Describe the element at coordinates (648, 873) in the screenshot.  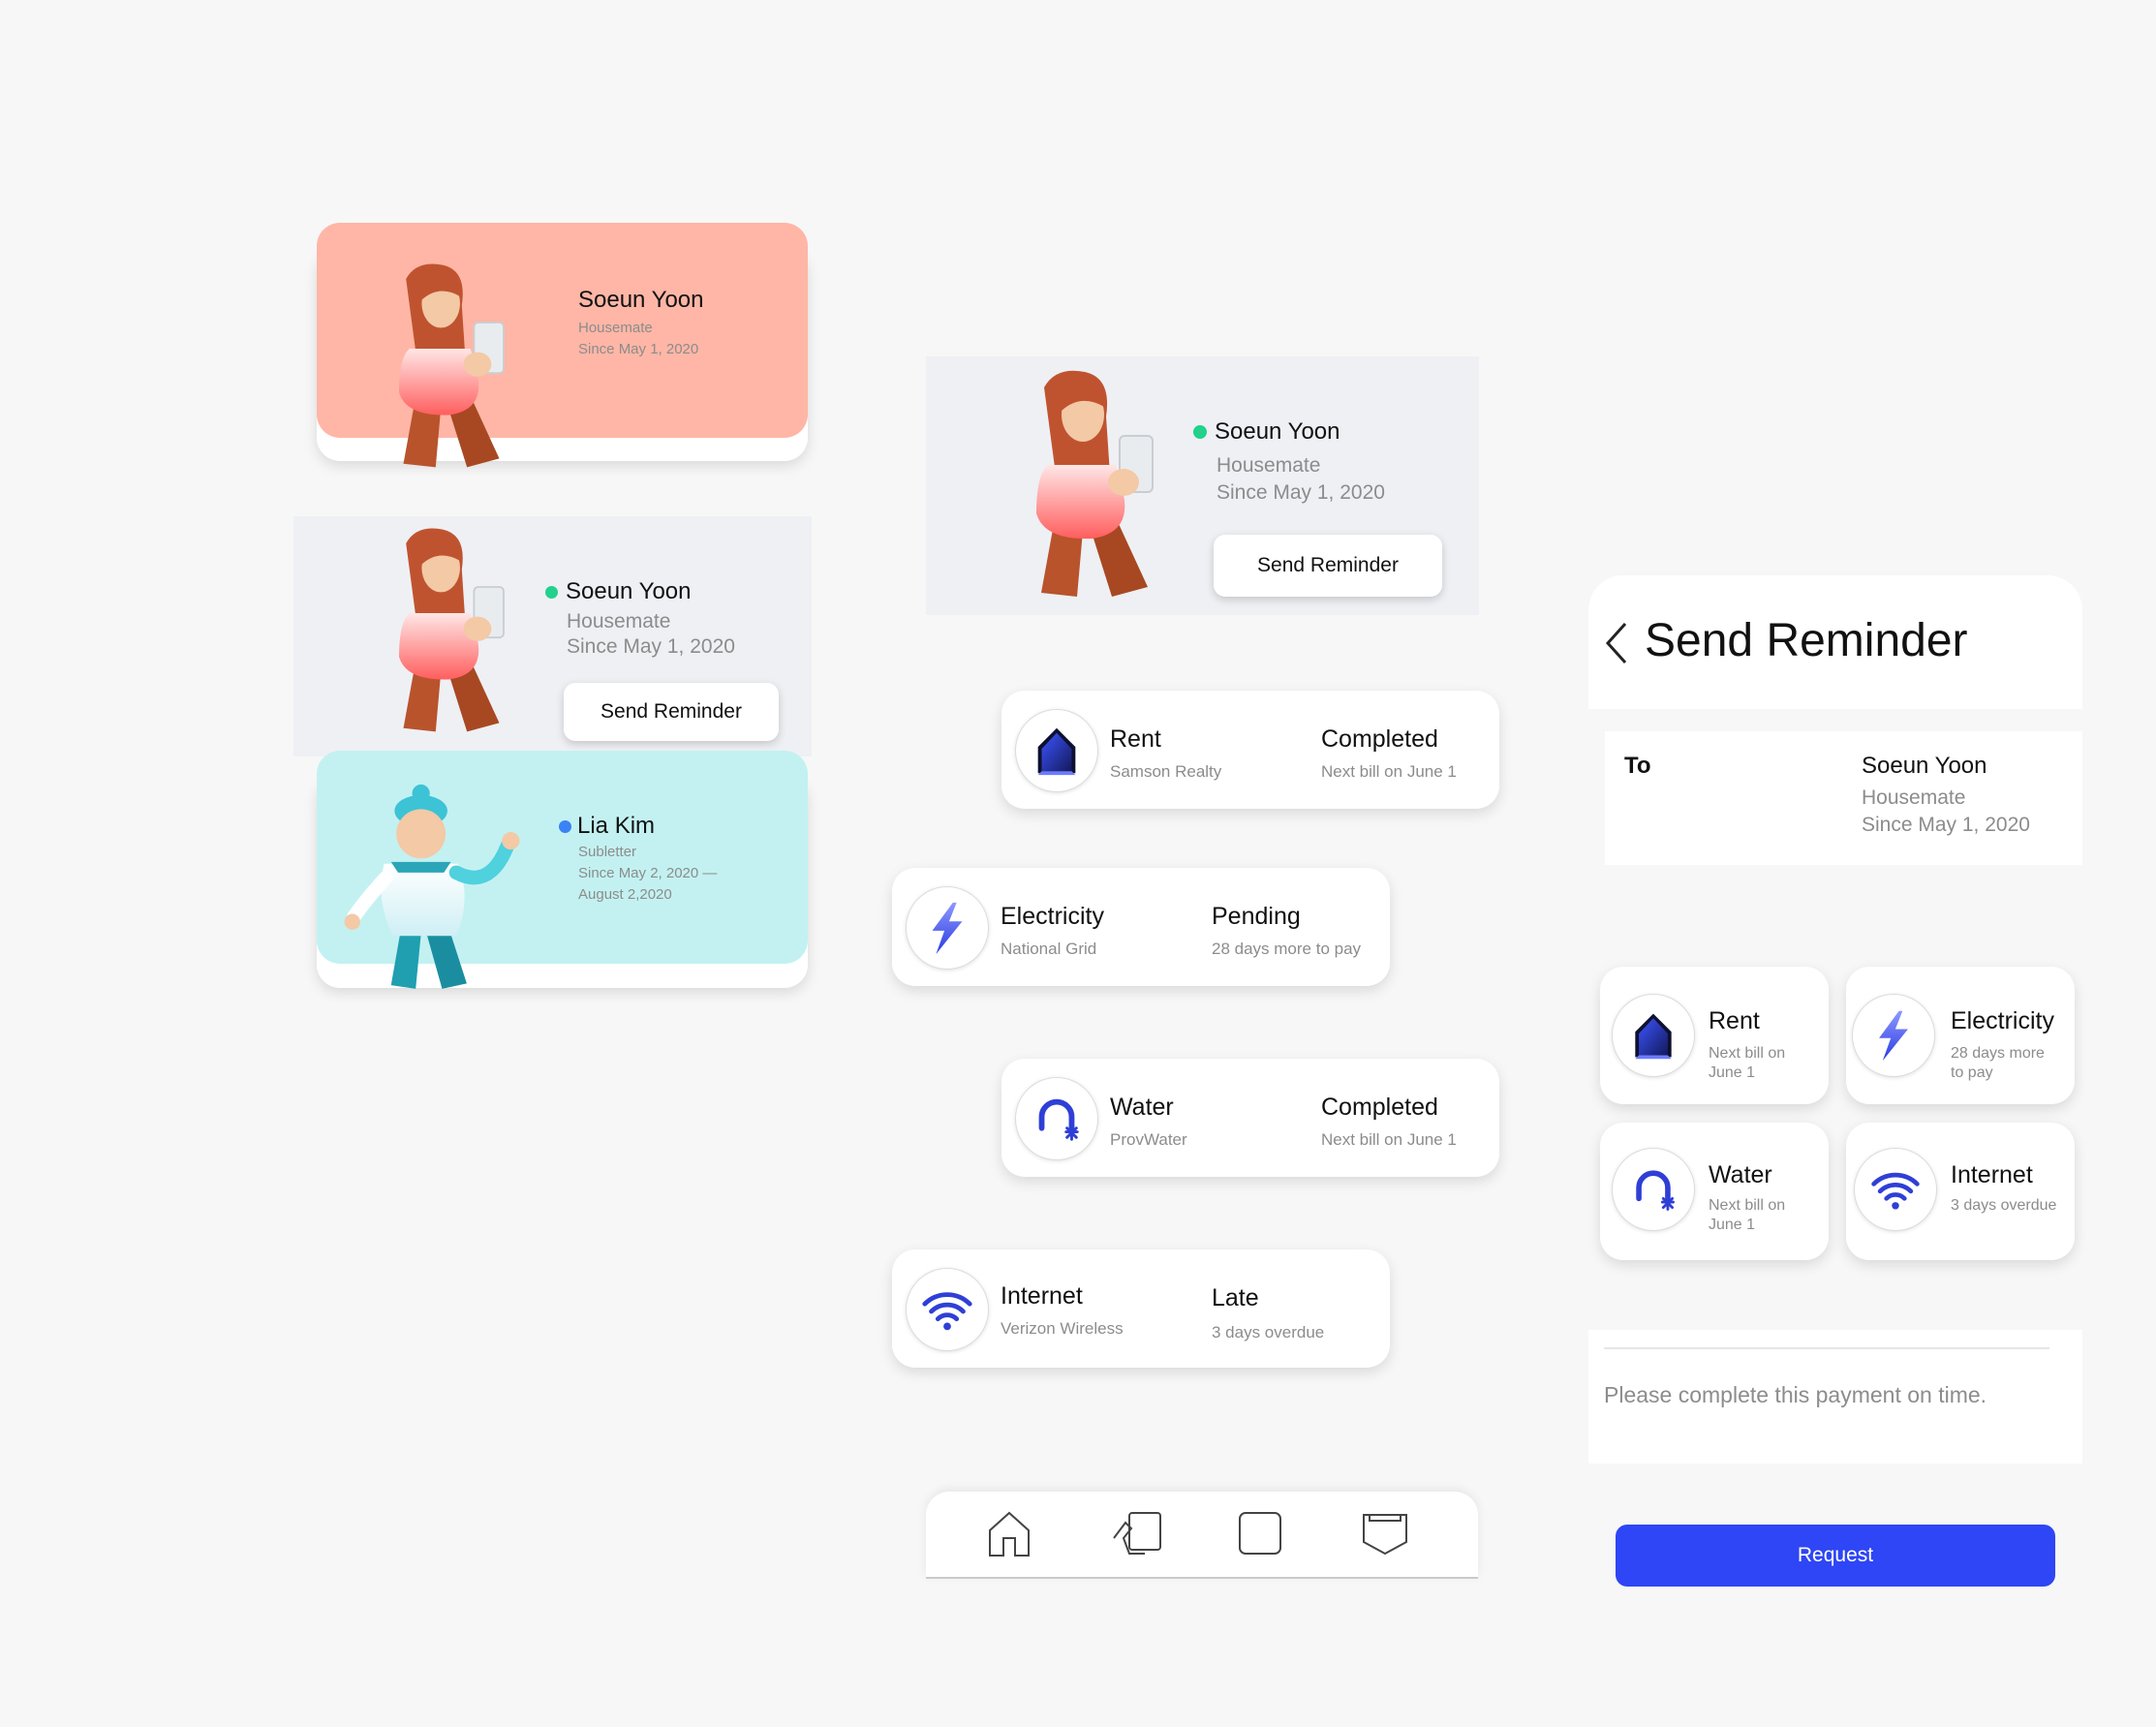
I see `profile-since: Since May 2, 2020 —` at that location.